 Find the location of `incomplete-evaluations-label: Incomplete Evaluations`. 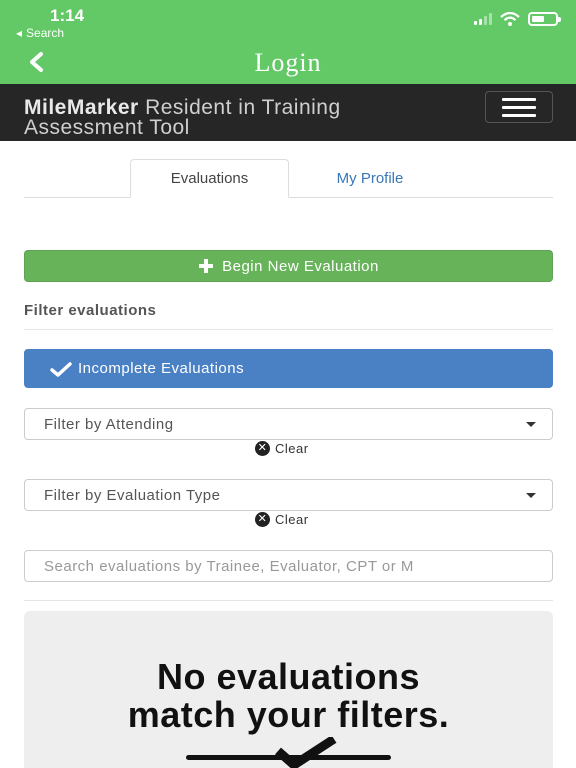

incomplete-evaluations-label: Incomplete Evaluations is located at coordinates (161, 368).